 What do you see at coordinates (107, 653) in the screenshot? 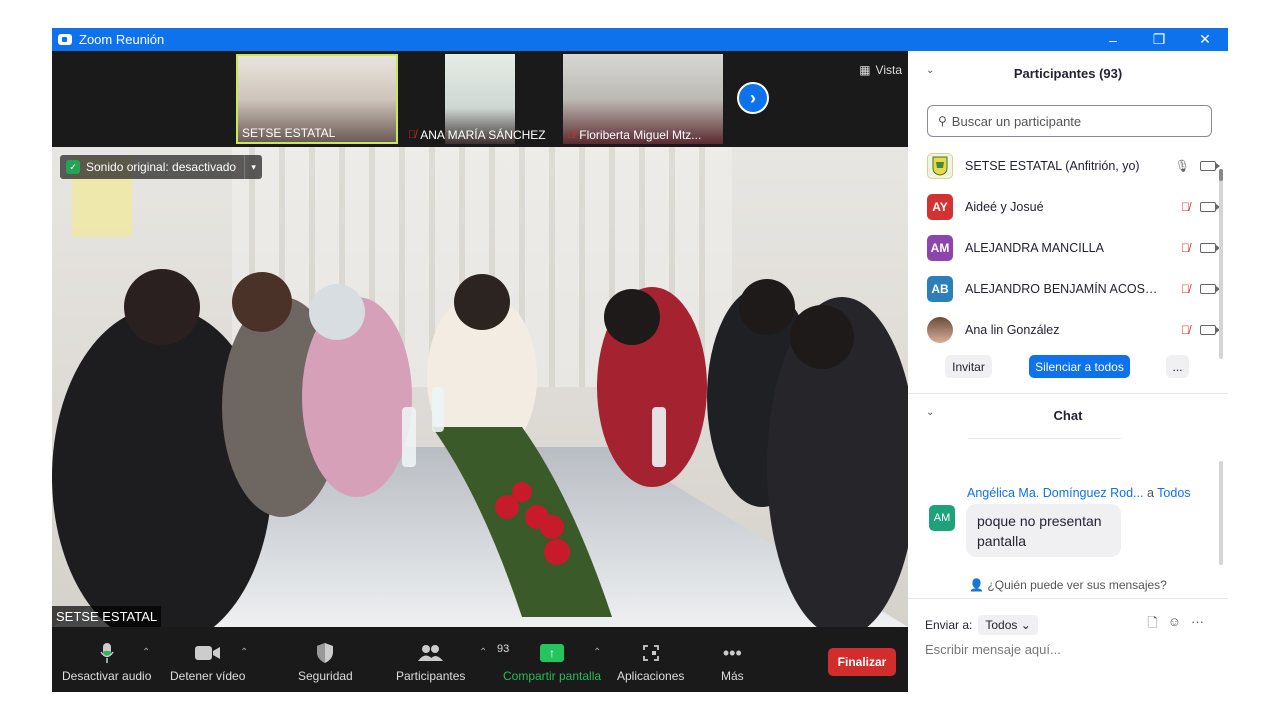
I see `microphone-icon` at bounding box center [107, 653].